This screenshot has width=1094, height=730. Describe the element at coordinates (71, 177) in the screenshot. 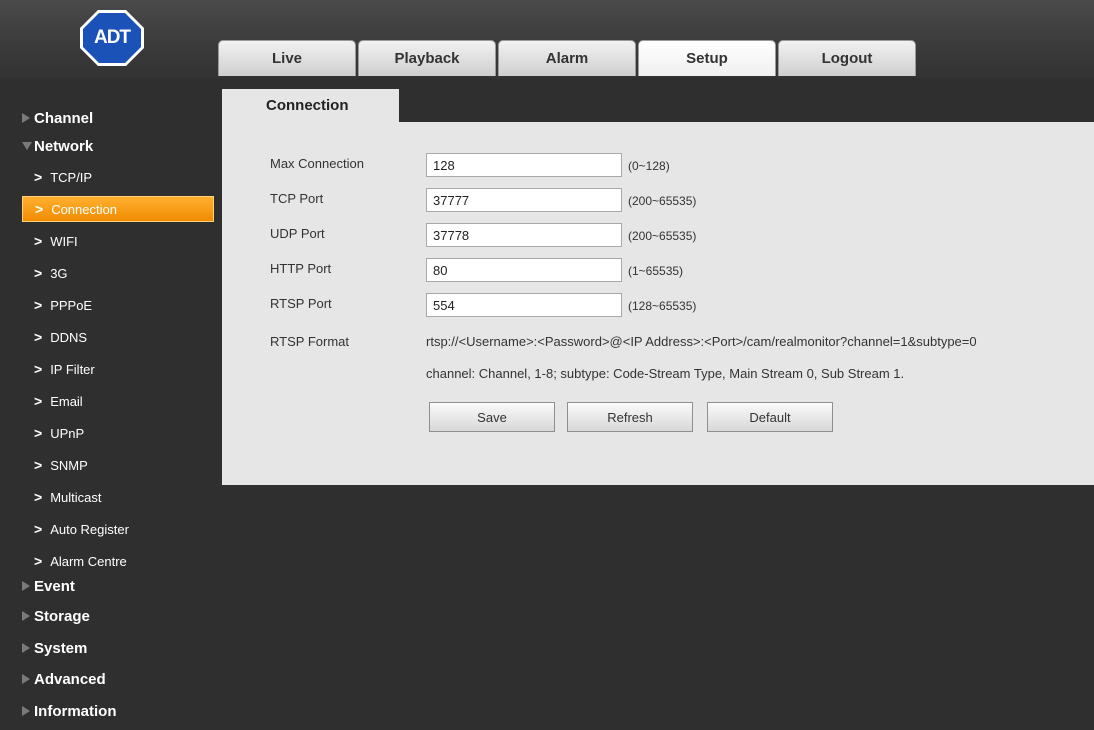

I see `sidebar-item-label: TCP/IP` at that location.